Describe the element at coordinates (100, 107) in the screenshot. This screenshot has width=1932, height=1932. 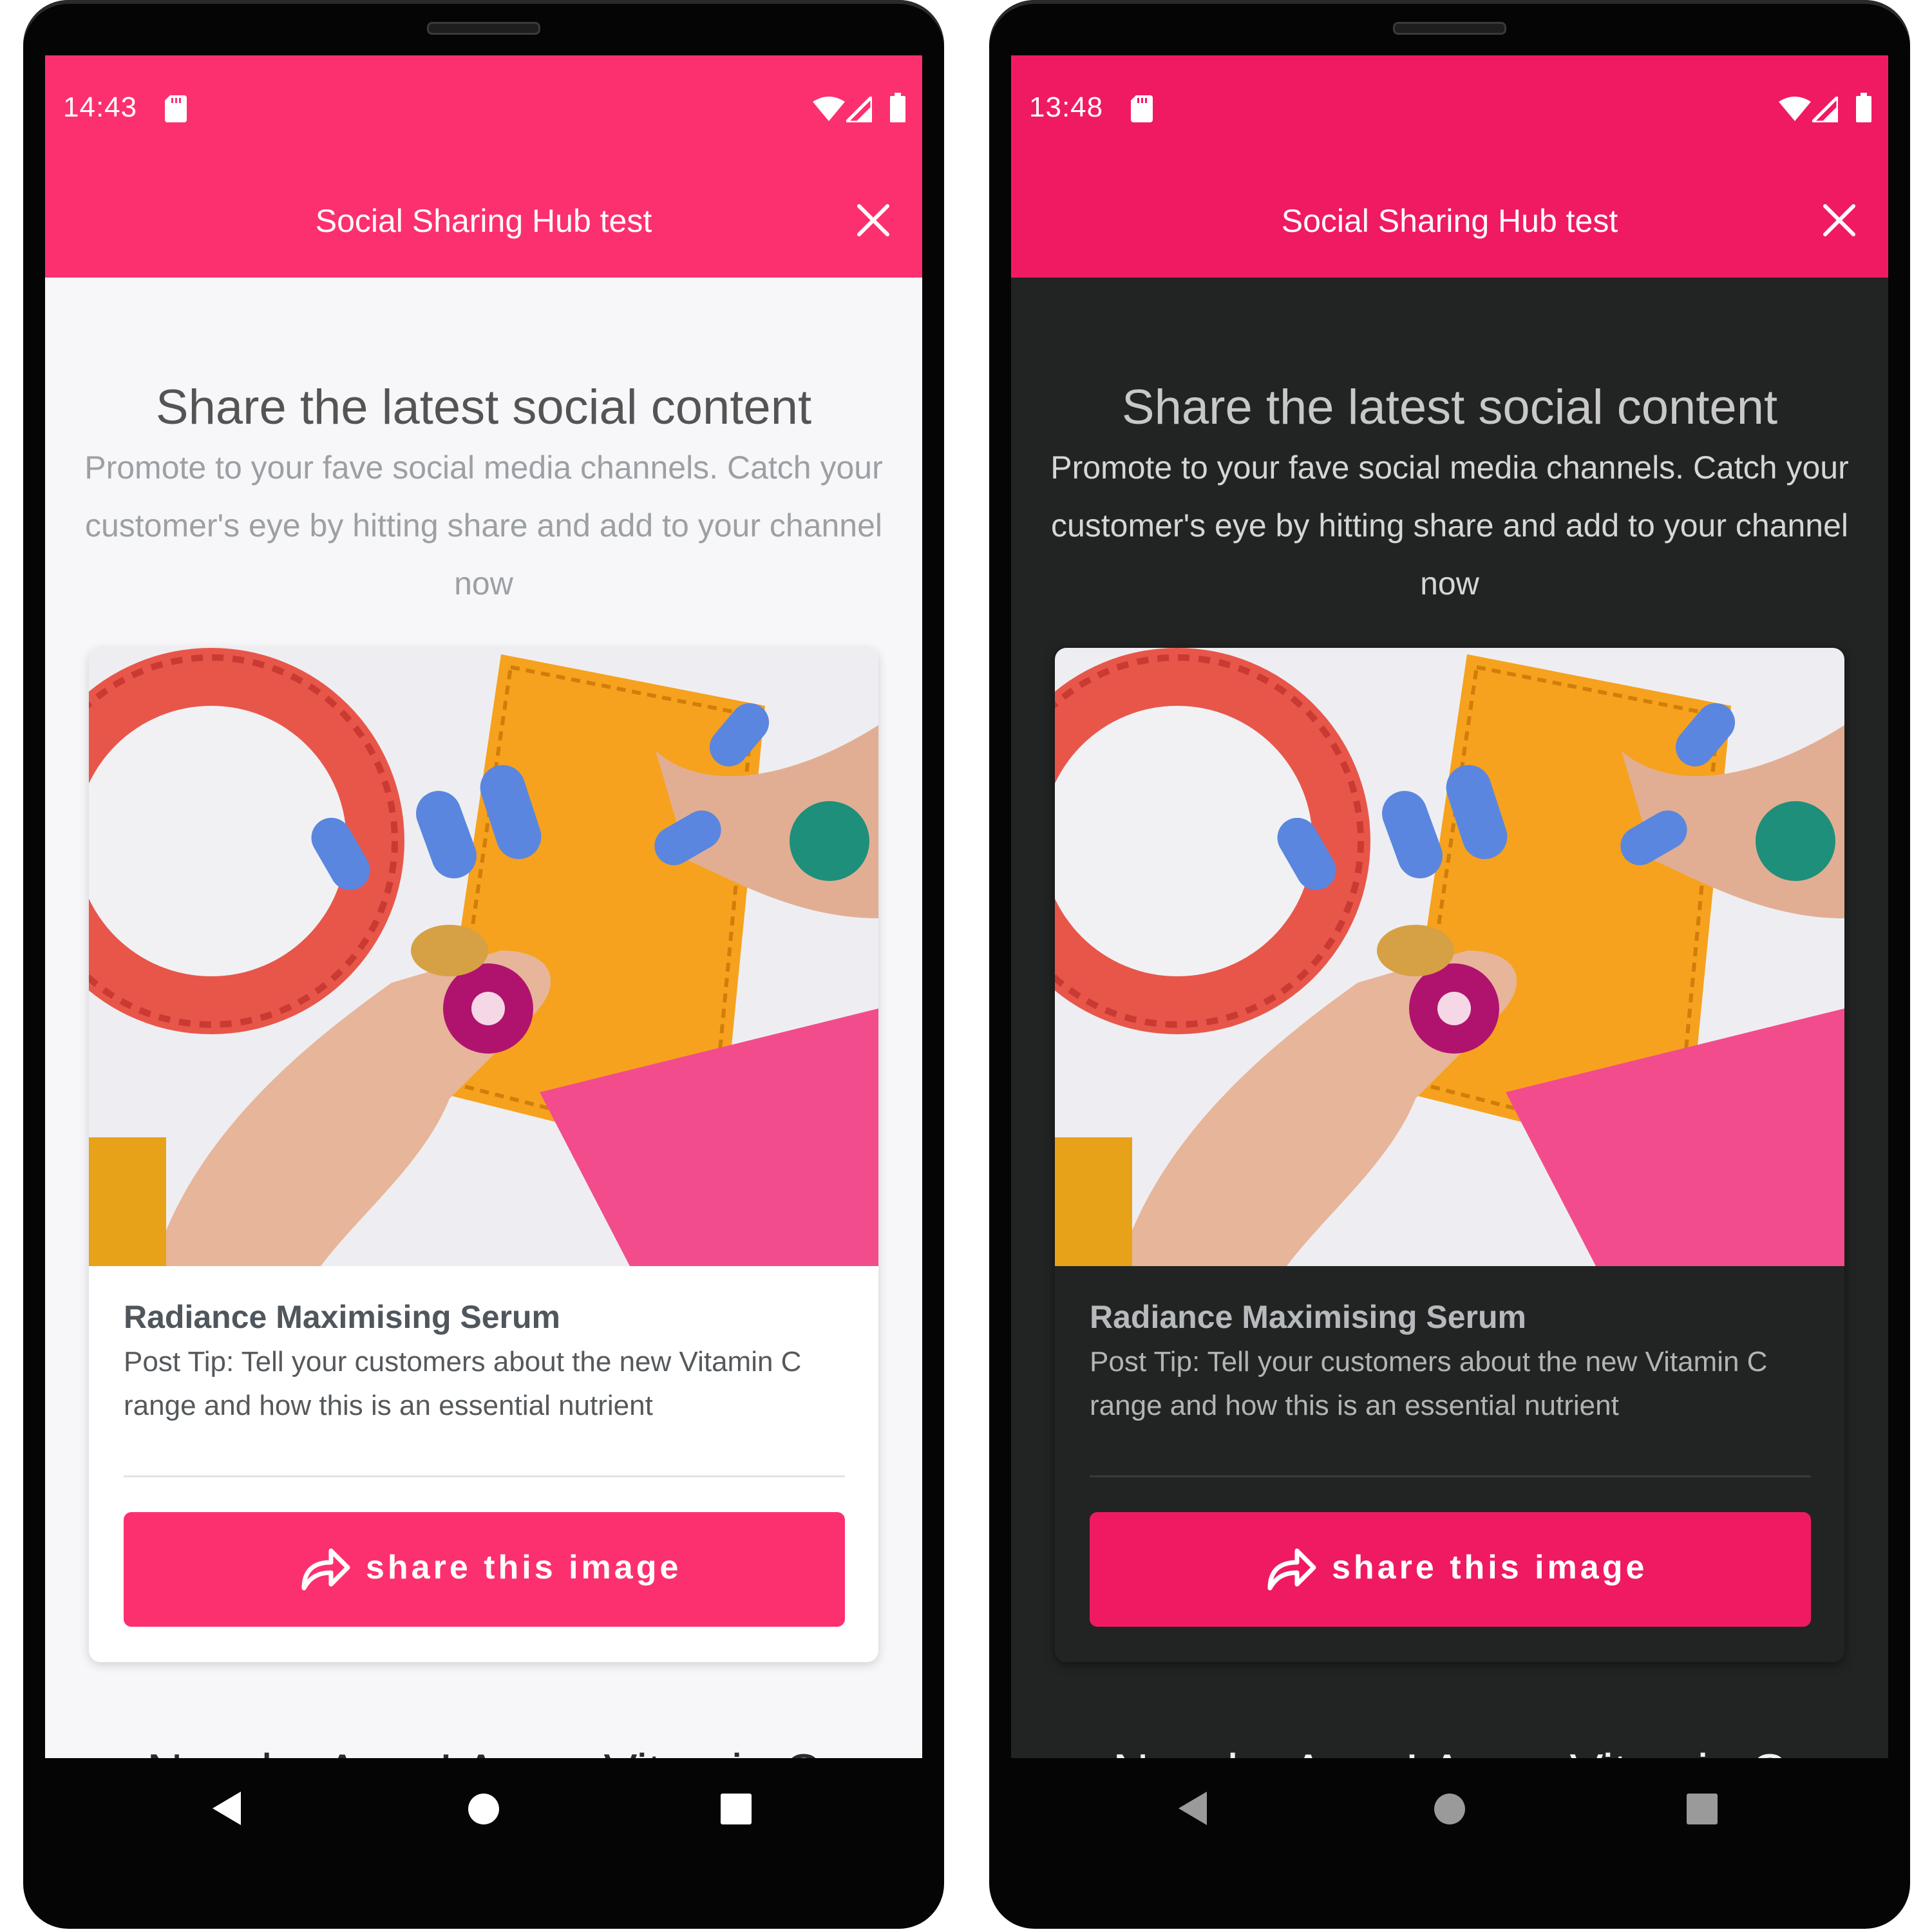
I see `status-time: 14:43` at that location.